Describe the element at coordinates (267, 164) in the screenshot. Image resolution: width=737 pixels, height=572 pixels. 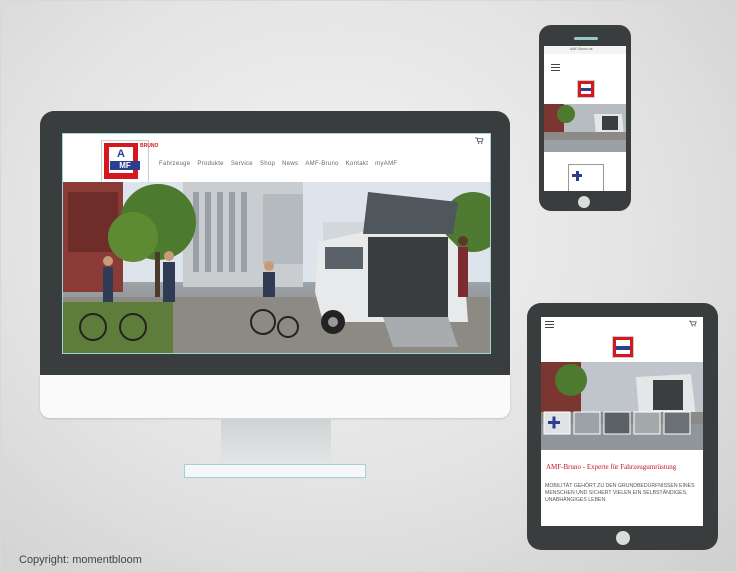
I see `nav-item-shop: Shop` at that location.